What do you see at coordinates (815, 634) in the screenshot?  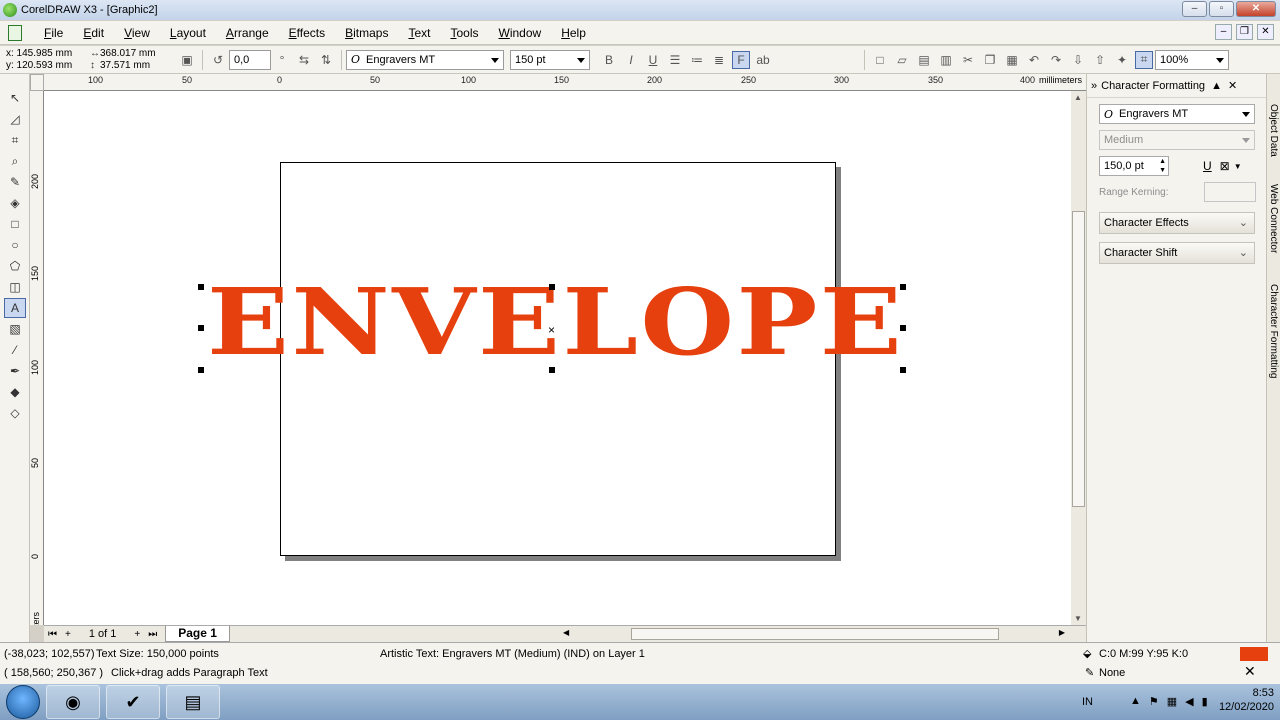 I see `horizontal-scroll-thumb` at bounding box center [815, 634].